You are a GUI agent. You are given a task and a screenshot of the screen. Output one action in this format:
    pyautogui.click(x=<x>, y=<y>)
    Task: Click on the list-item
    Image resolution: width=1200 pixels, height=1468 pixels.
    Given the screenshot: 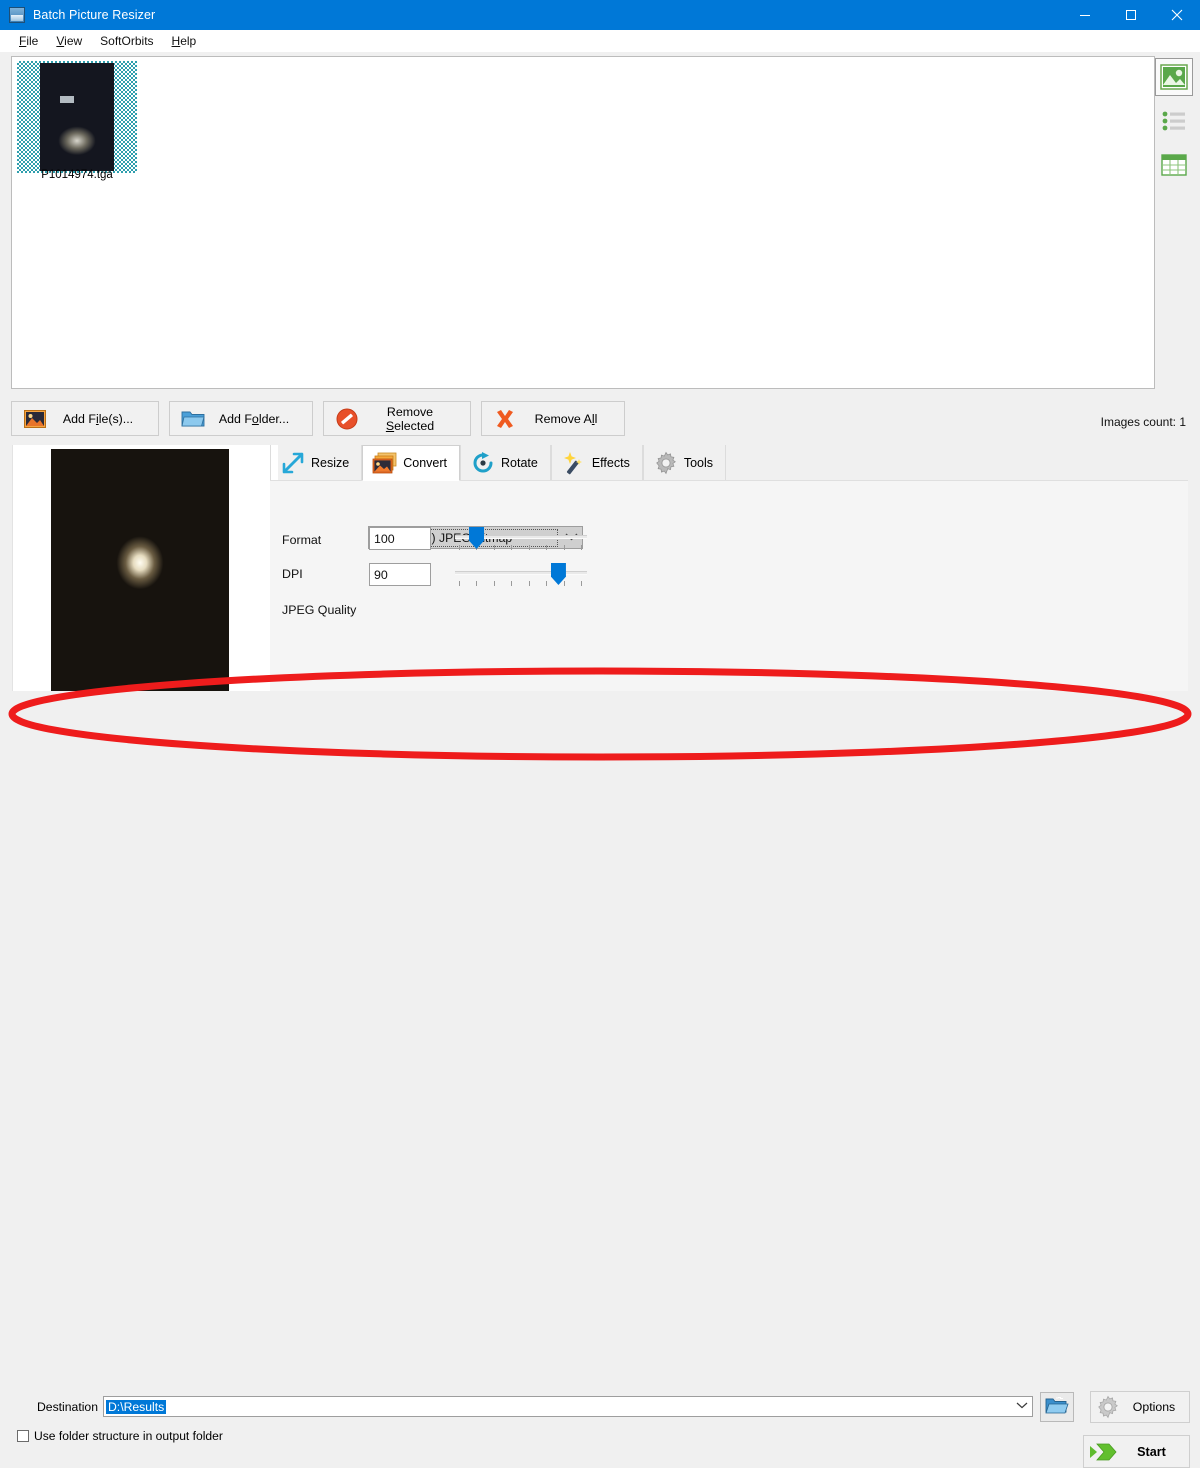 What is the action you would take?
    pyautogui.click(x=77, y=117)
    